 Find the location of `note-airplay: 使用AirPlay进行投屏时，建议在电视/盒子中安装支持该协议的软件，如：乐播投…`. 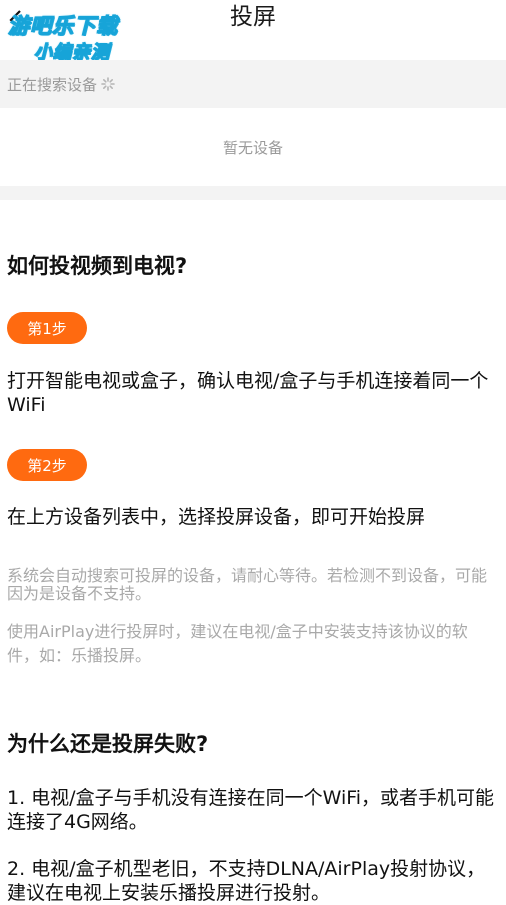

note-airplay: 使用AirPlay进行投屏时，建议在电视/盒子中安装支持该协议的软件，如：乐播投… is located at coordinates (237, 643).